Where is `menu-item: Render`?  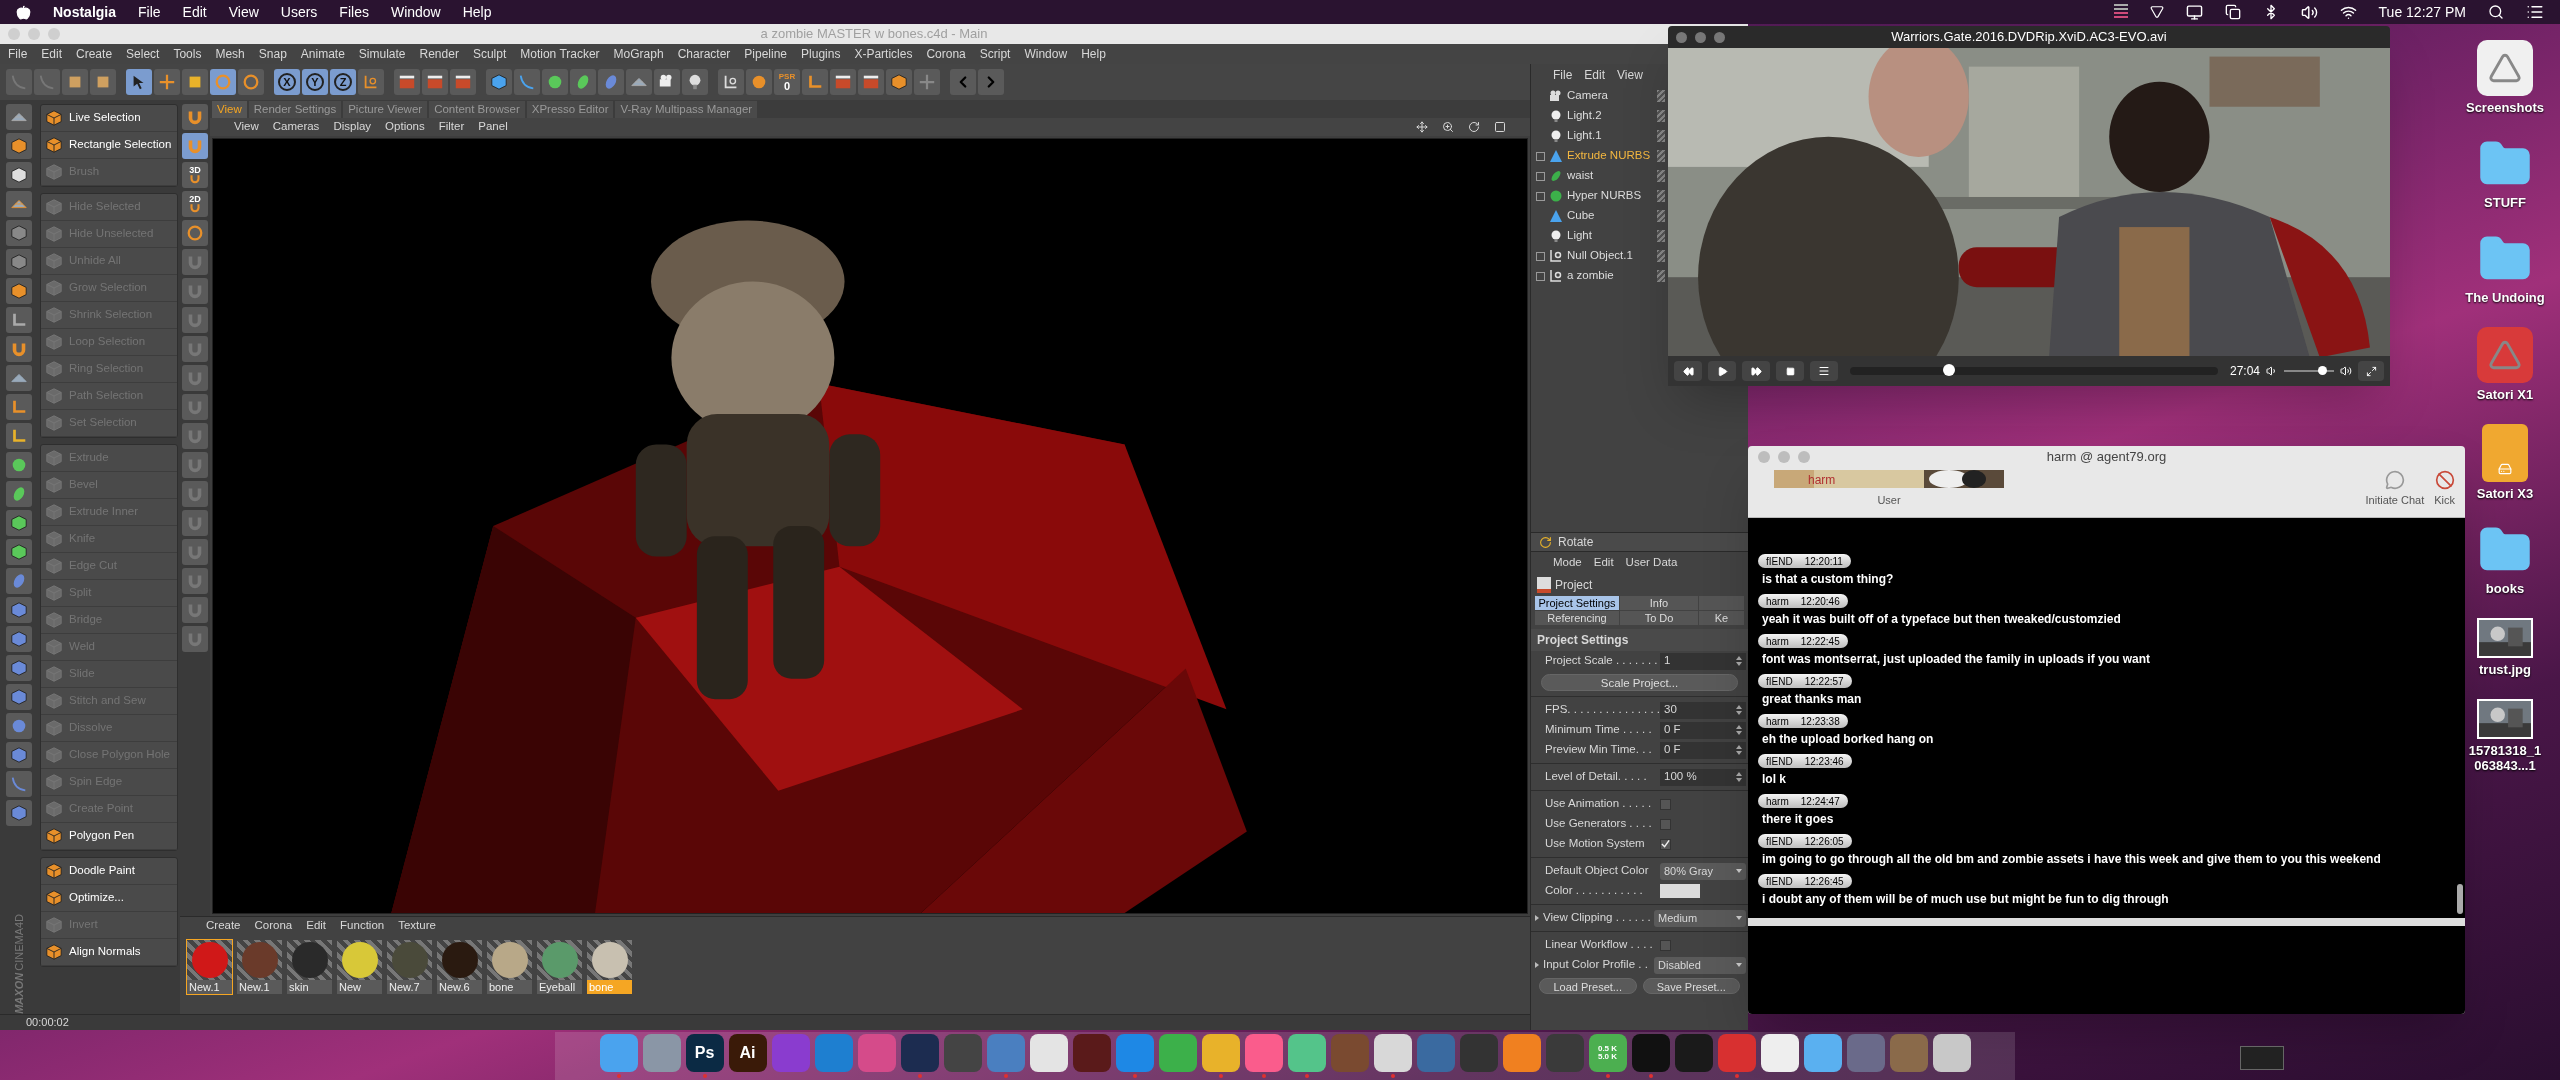 menu-item: Render is located at coordinates (439, 54).